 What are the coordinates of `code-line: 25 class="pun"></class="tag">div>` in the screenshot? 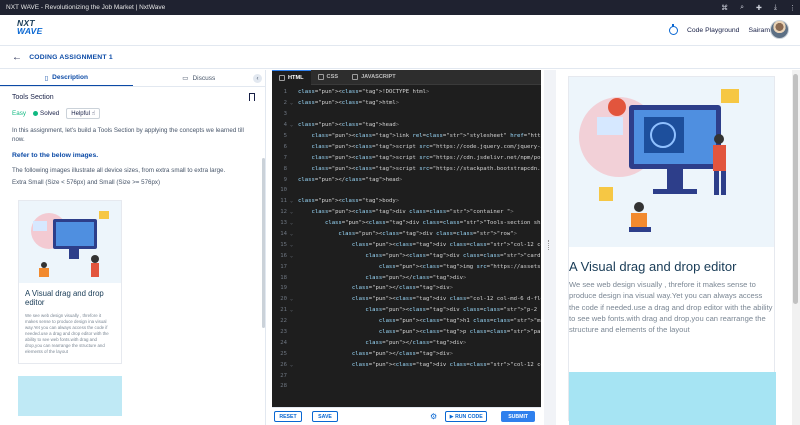 It's located at (406, 353).